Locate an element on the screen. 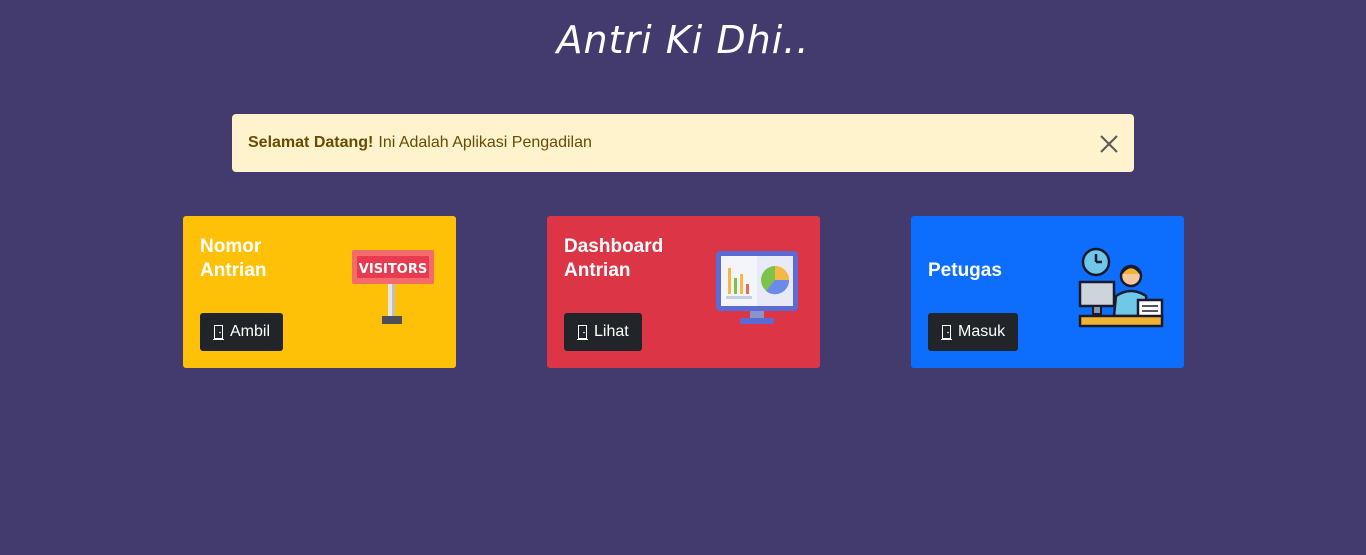 This screenshot has width=1366, height=555. card-title: Petugas is located at coordinates (965, 270).